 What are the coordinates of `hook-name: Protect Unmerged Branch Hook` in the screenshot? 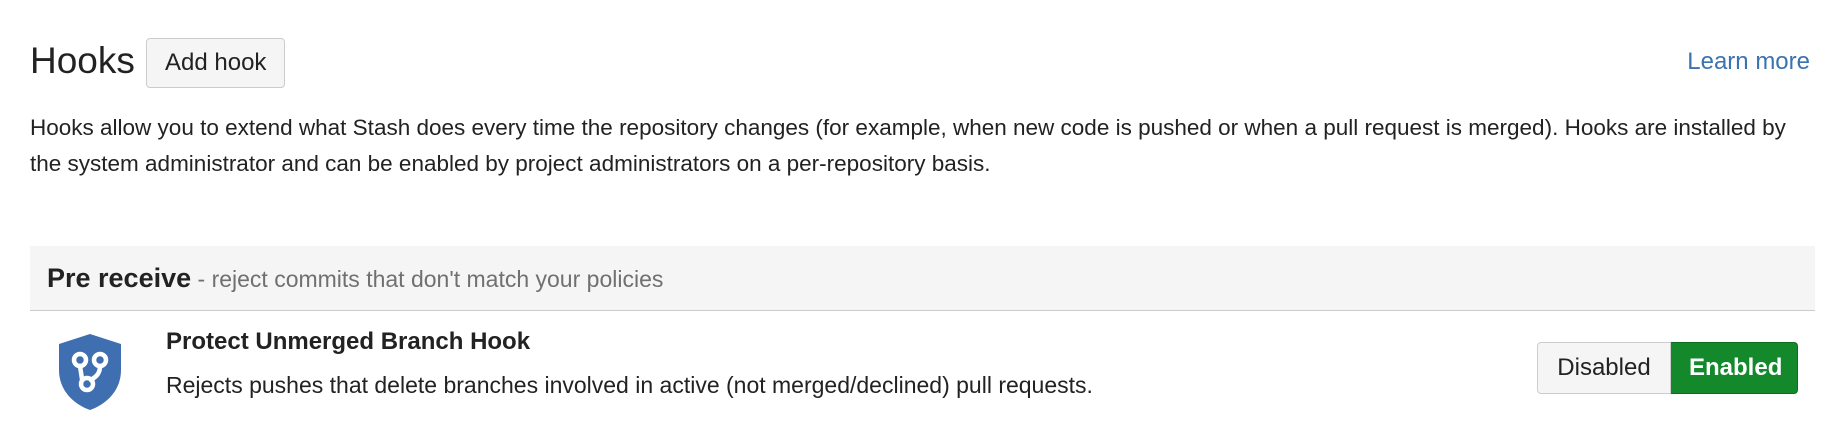 It's located at (348, 341).